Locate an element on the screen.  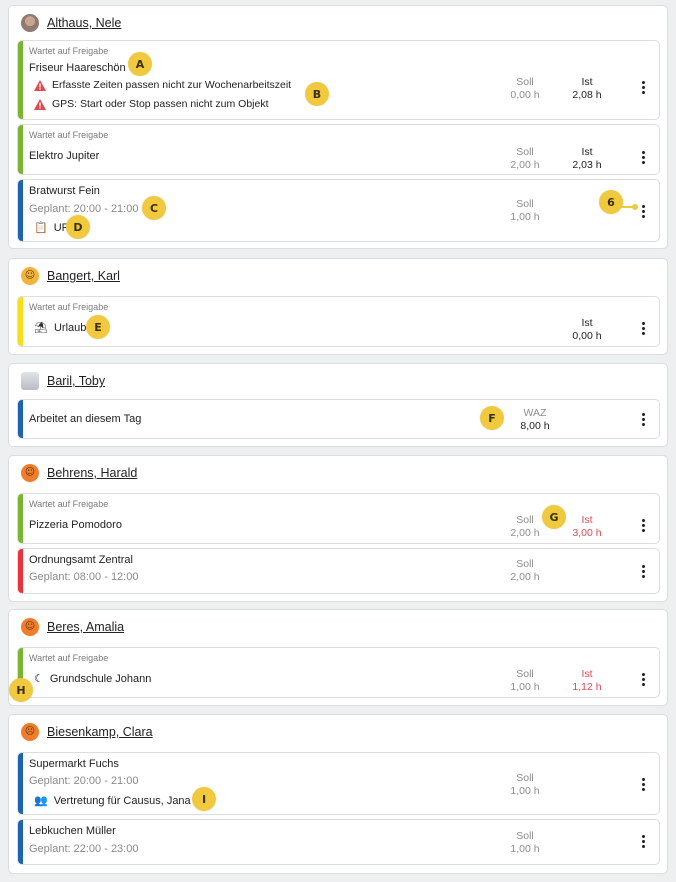
annotation-marker-i: I is located at coordinates (204, 799).